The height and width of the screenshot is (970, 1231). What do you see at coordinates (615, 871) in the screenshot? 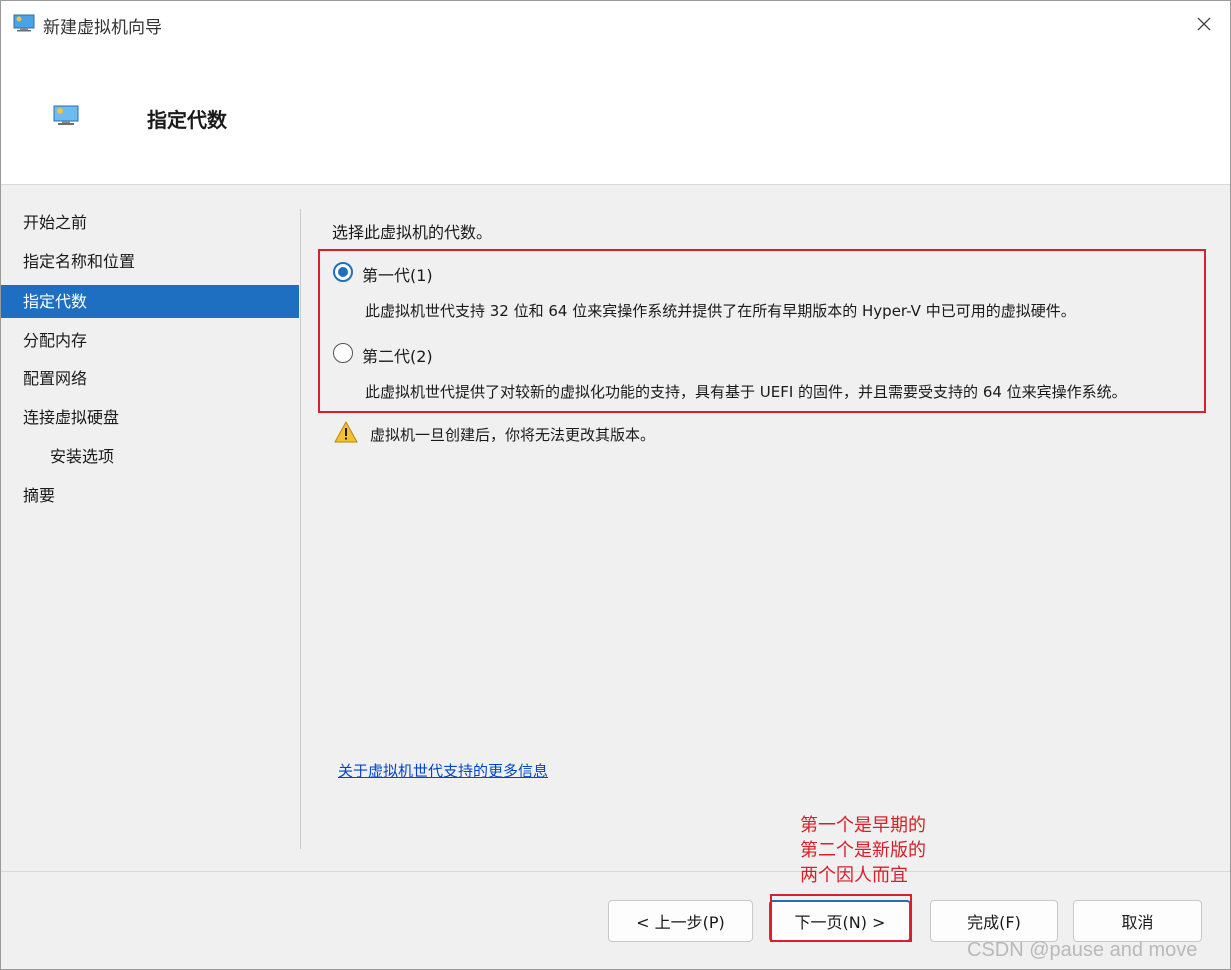
I see `footer-divider` at bounding box center [615, 871].